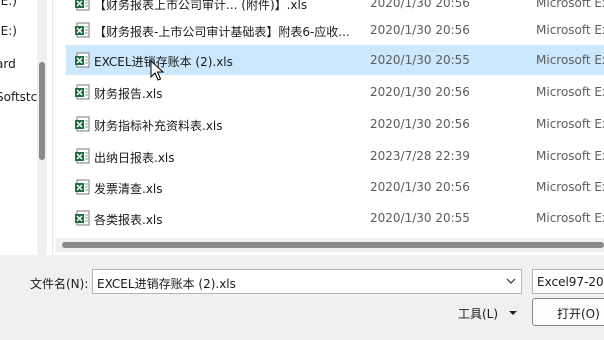  Describe the element at coordinates (335, 156) in the screenshot. I see `file-row: 出纳日报表.xls 2023/7/28 22:39 Microsoft Ex` at that location.